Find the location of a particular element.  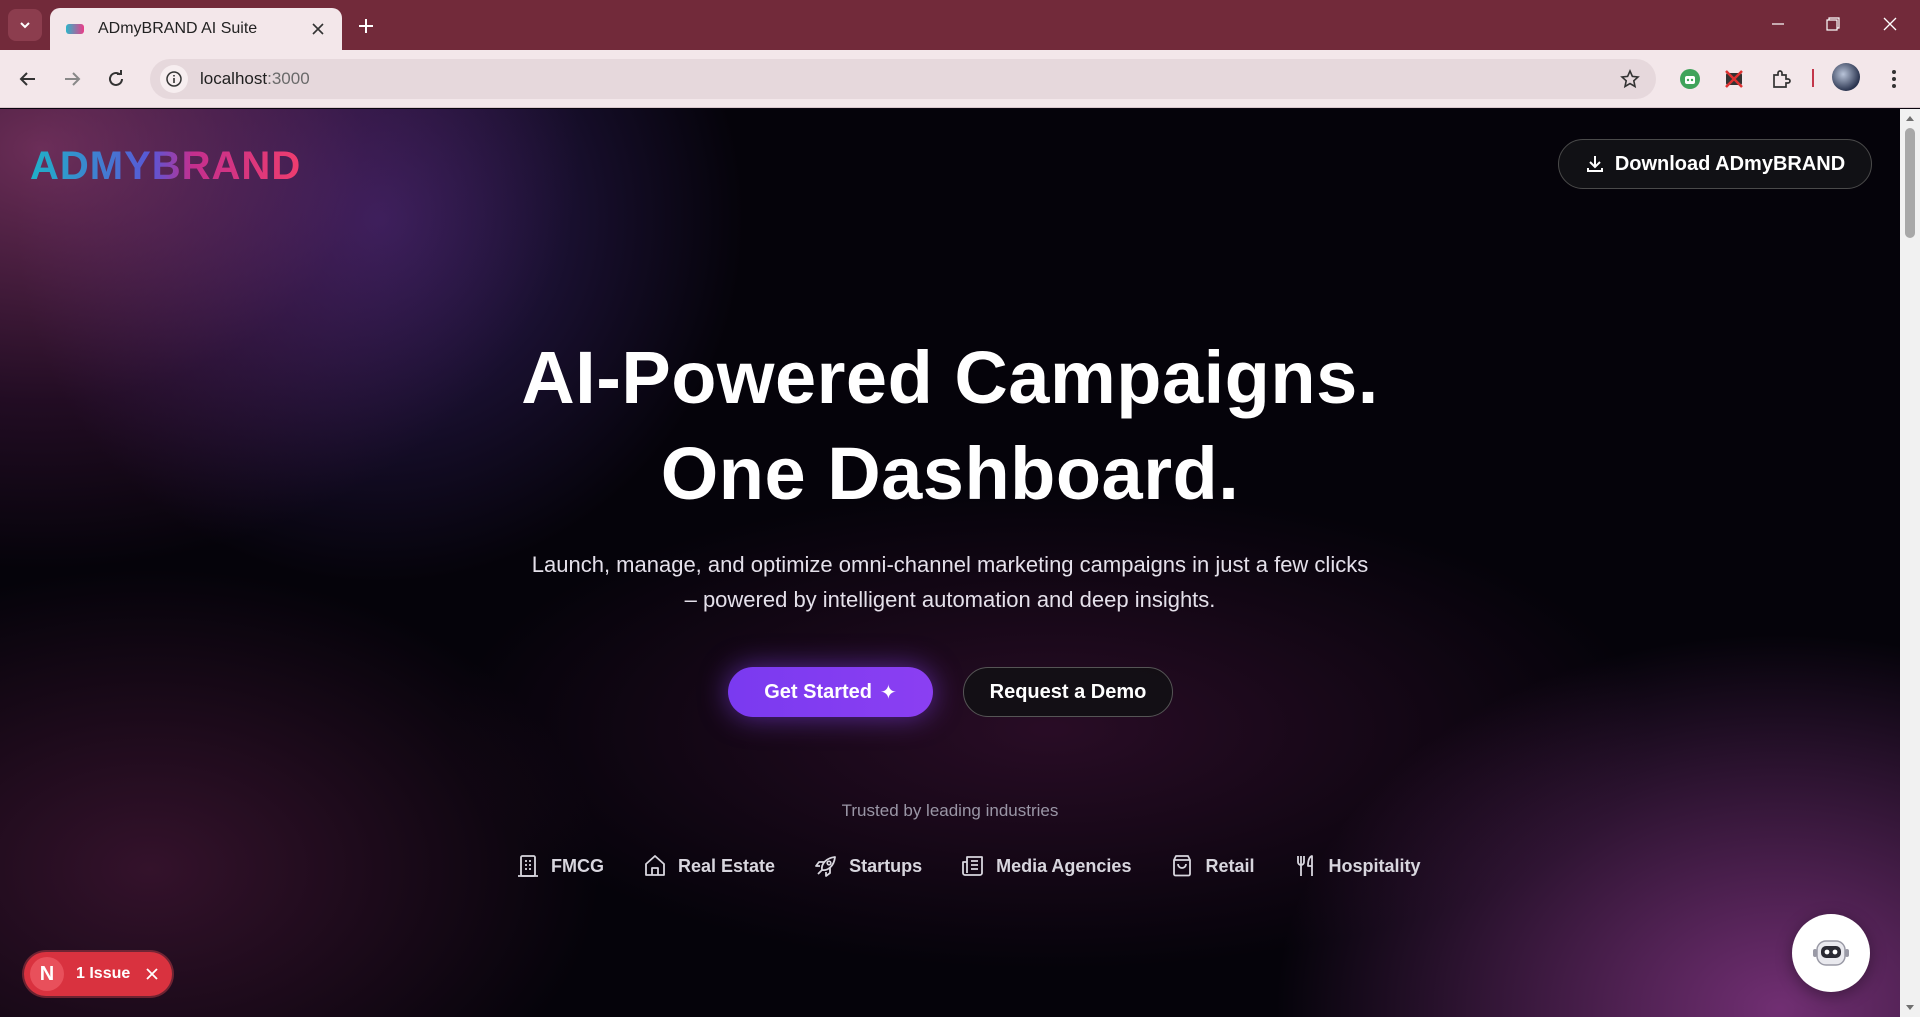

forward-arrow-icon is located at coordinates (72, 79).